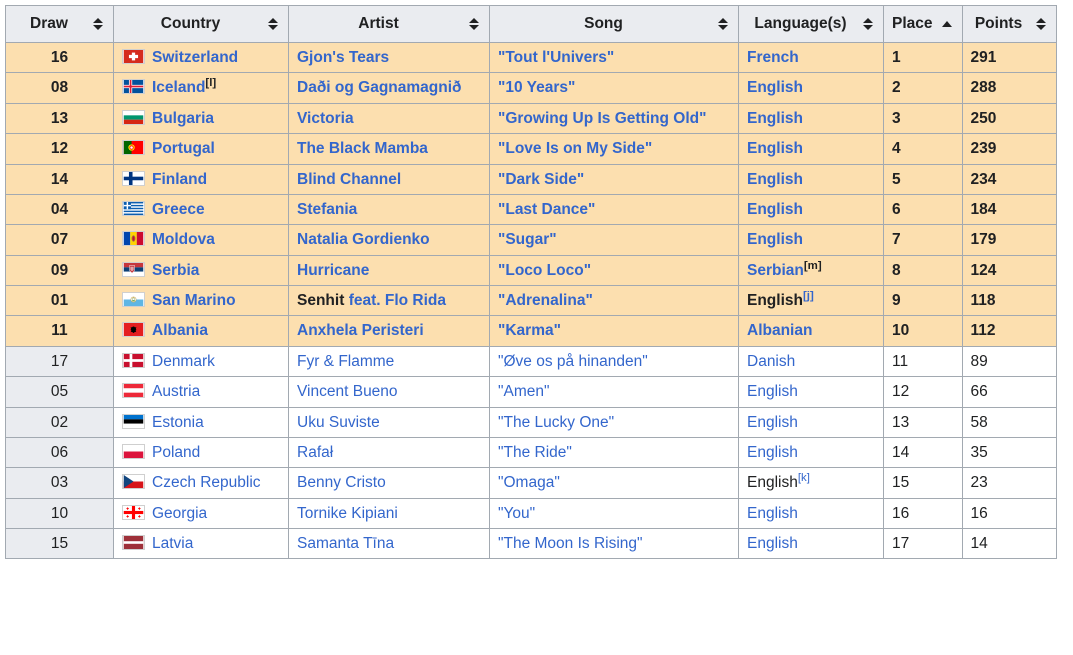  What do you see at coordinates (180, 330) in the screenshot?
I see `country-link: Albania` at bounding box center [180, 330].